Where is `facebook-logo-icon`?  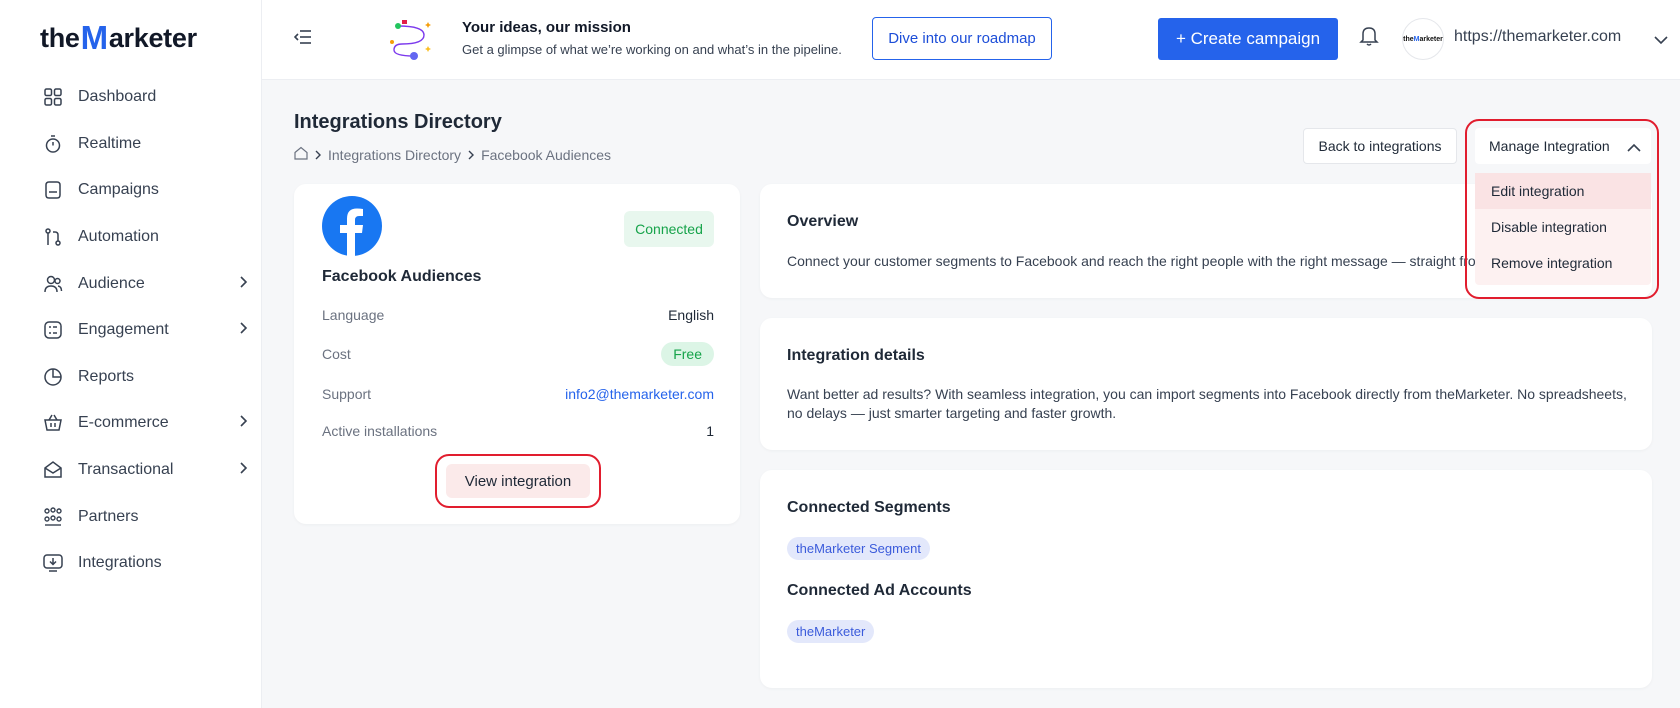
facebook-logo-icon is located at coordinates (352, 226).